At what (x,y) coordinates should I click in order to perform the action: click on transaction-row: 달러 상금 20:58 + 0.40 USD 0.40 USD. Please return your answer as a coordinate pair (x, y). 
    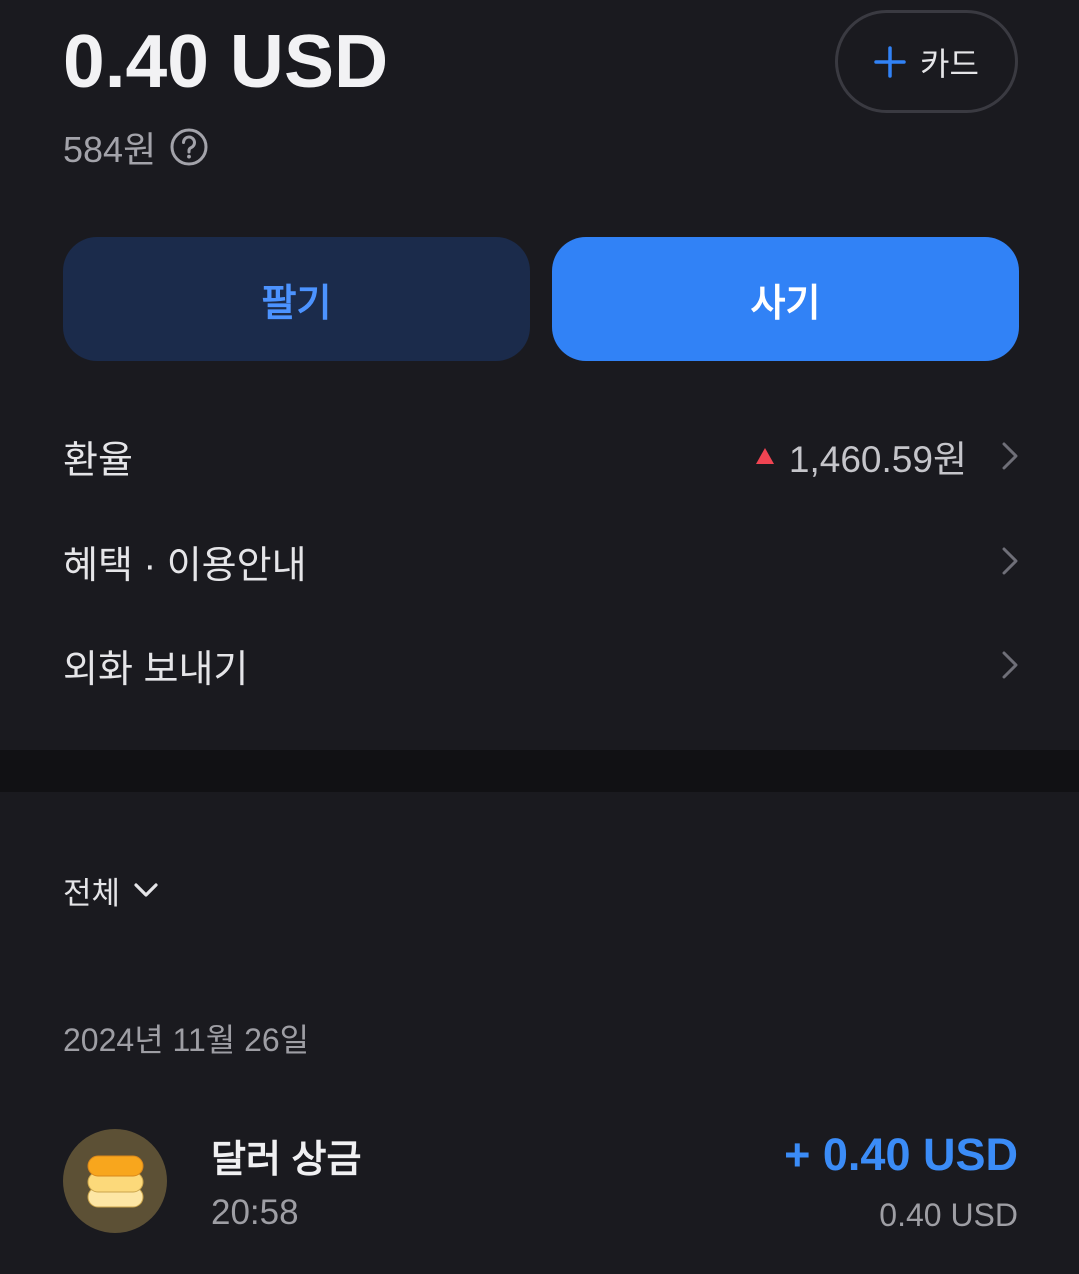
    Looking at the image, I should click on (539, 1182).